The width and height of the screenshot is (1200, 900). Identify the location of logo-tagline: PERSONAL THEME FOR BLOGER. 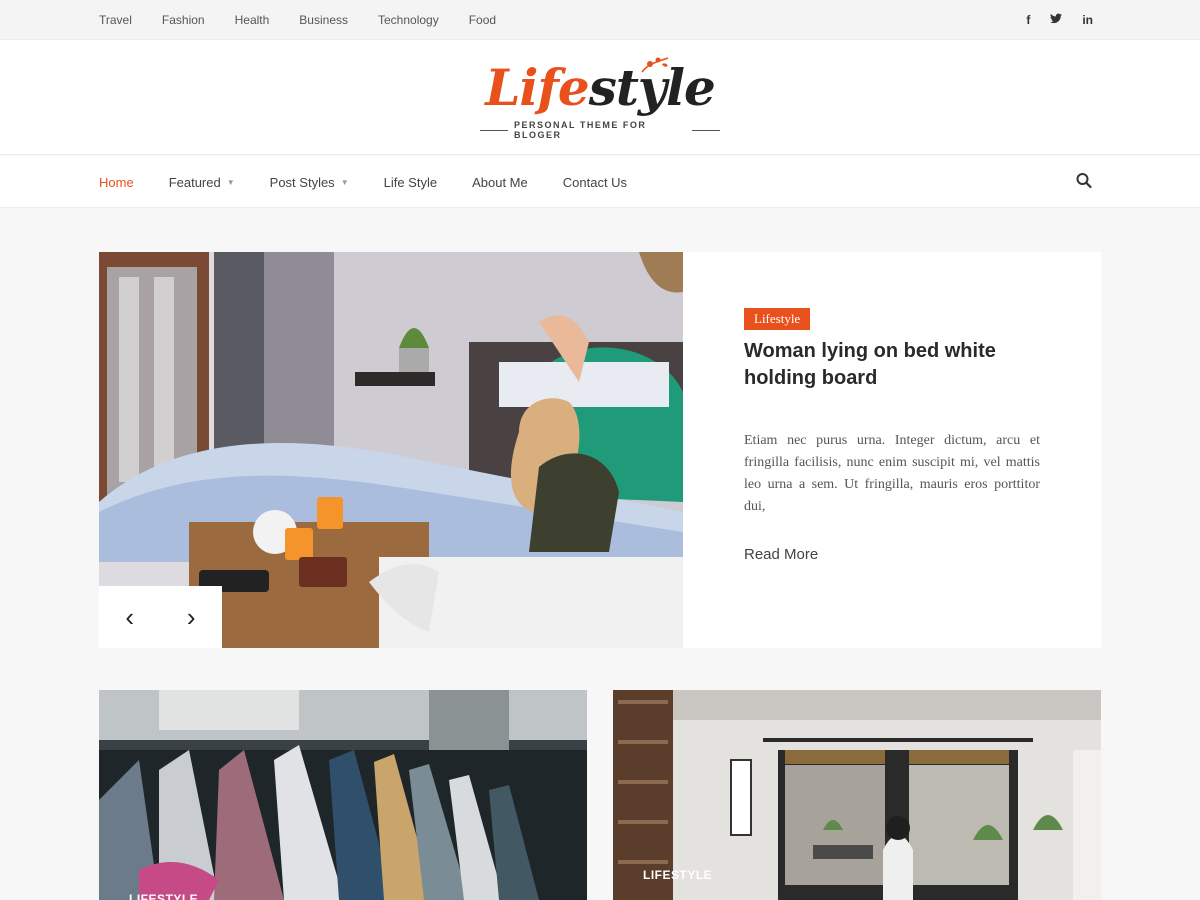
(600, 130).